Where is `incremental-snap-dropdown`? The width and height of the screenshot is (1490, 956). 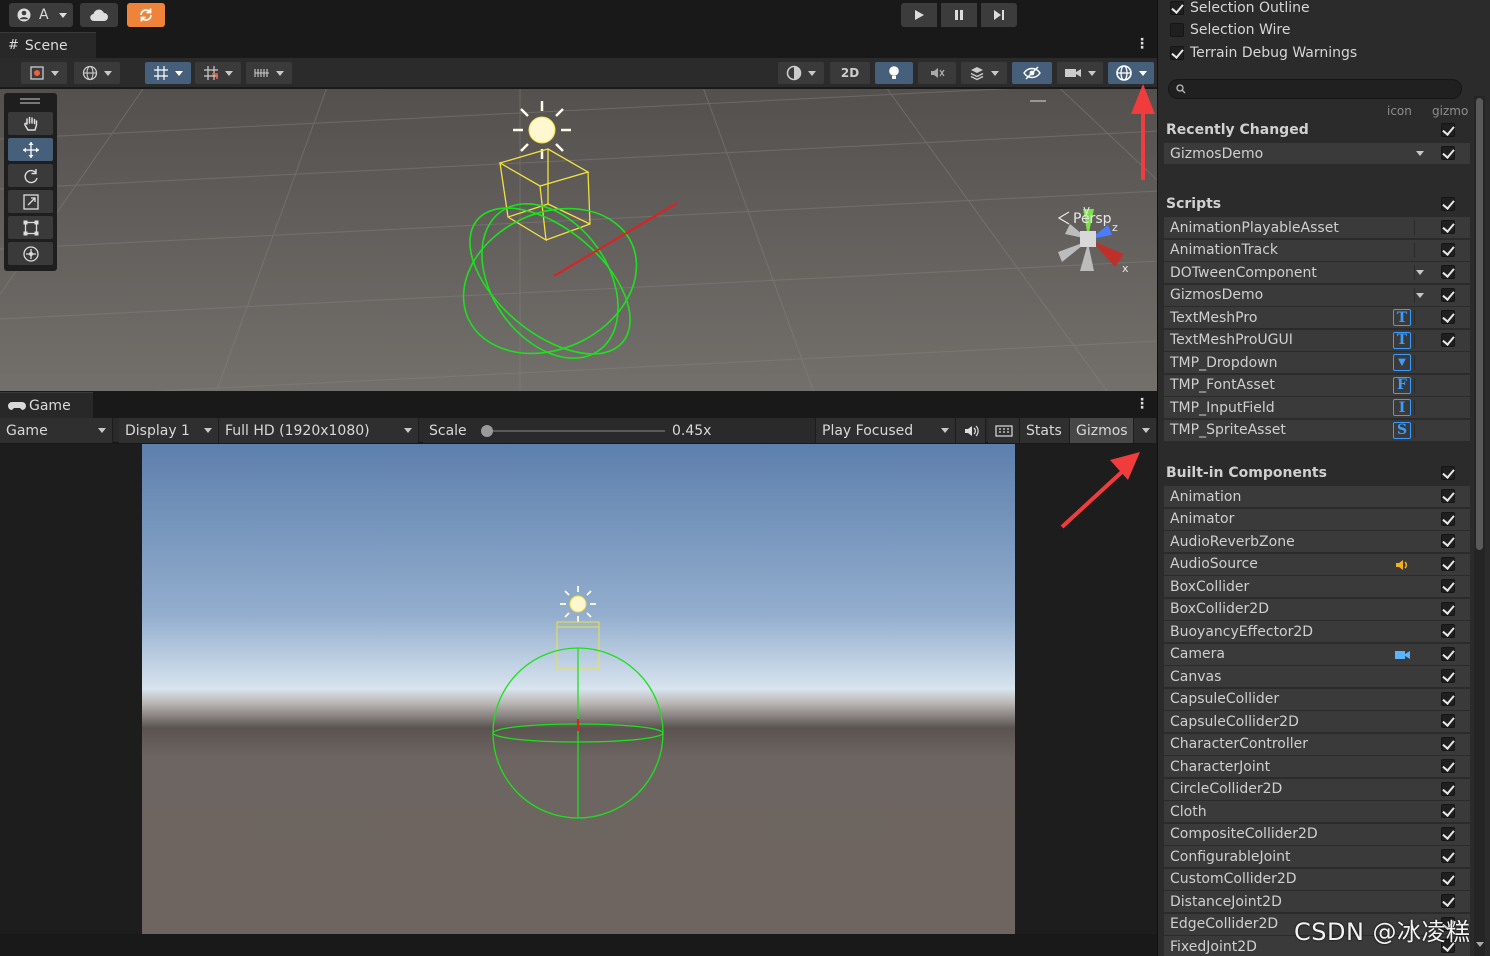 incremental-snap-dropdown is located at coordinates (218, 73).